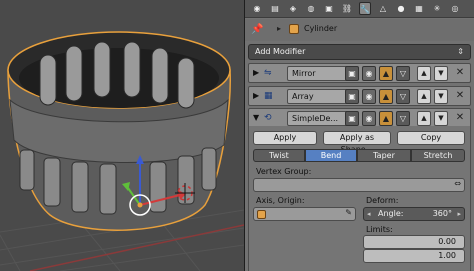  I want to click on modifier-name-field: Mirror, so click(318, 73).